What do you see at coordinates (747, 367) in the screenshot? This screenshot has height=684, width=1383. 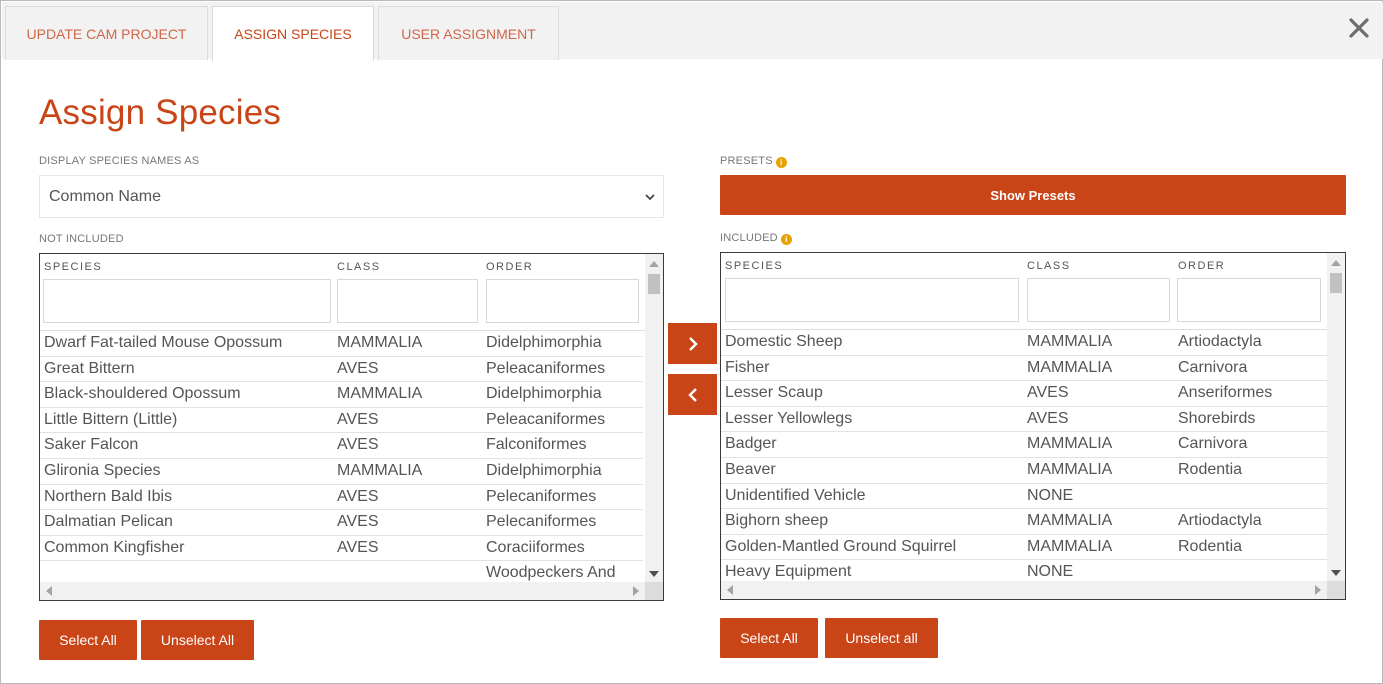 I see `cell-species: Fisher` at bounding box center [747, 367].